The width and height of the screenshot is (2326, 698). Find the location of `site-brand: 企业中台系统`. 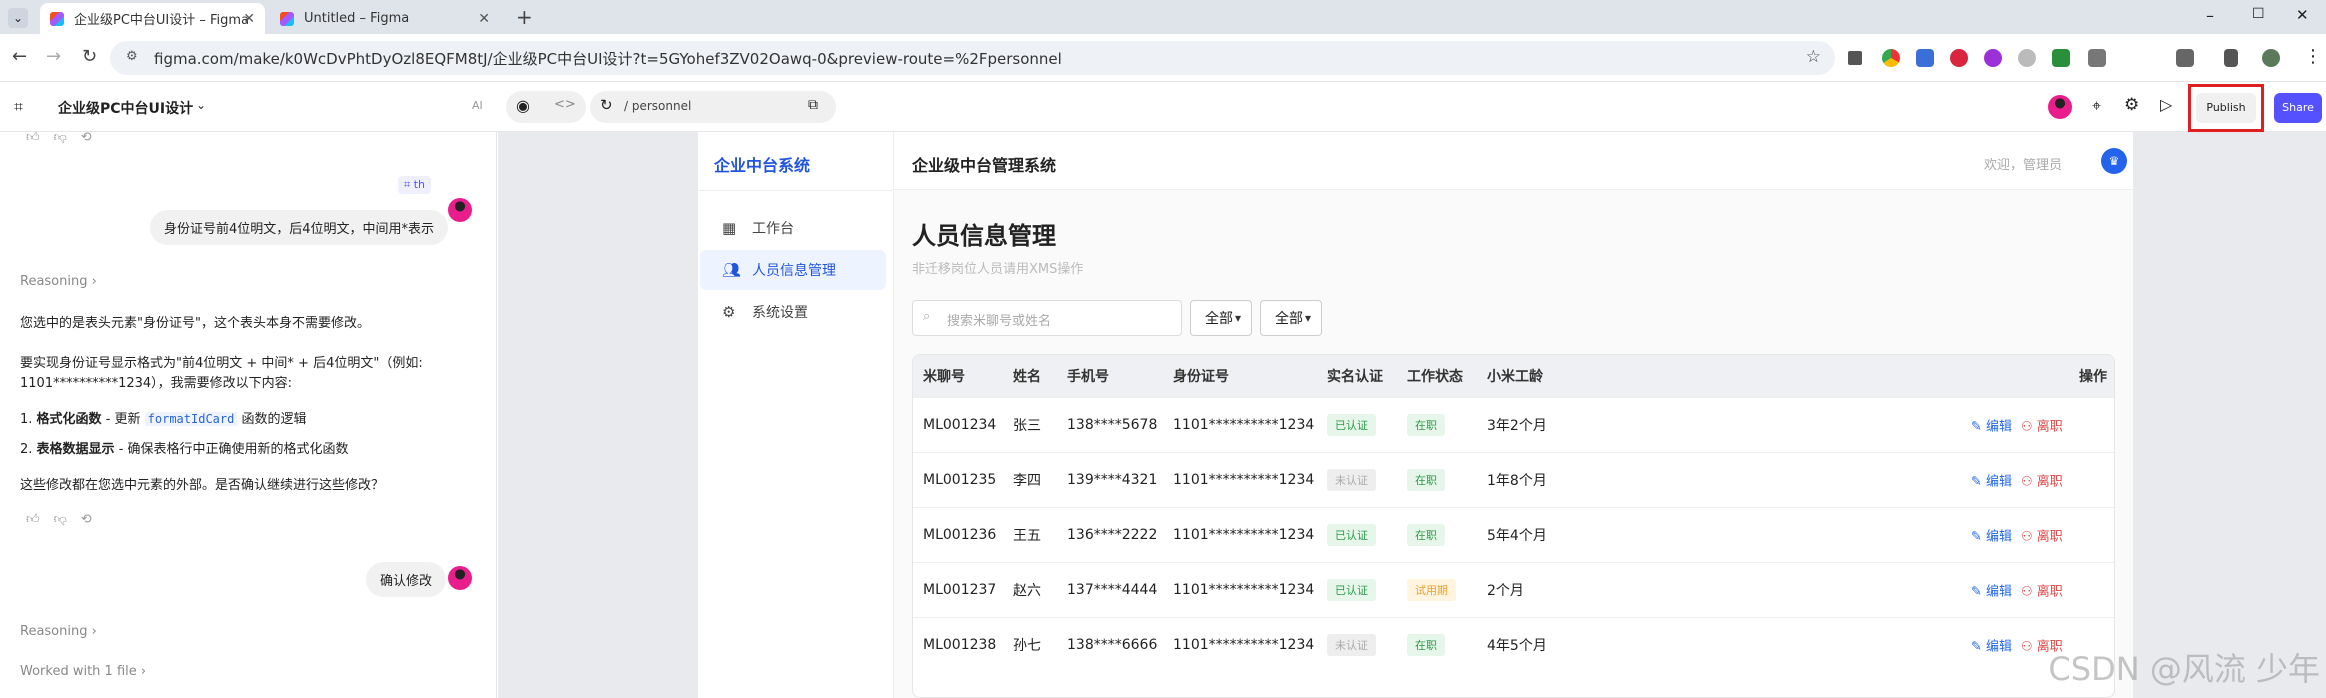

site-brand: 企业中台系统 is located at coordinates (762, 165).